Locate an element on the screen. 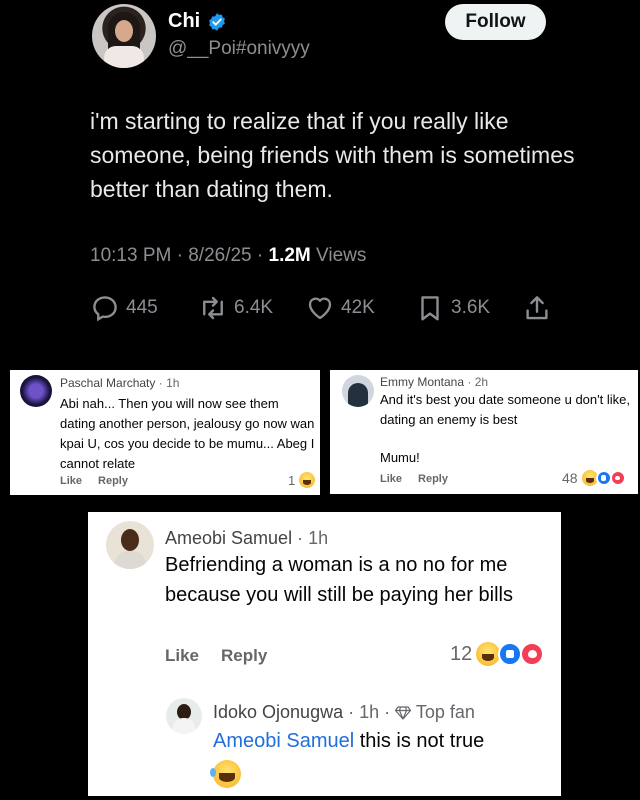 This screenshot has height=800, width=640. reply-icon is located at coordinates (105, 309).